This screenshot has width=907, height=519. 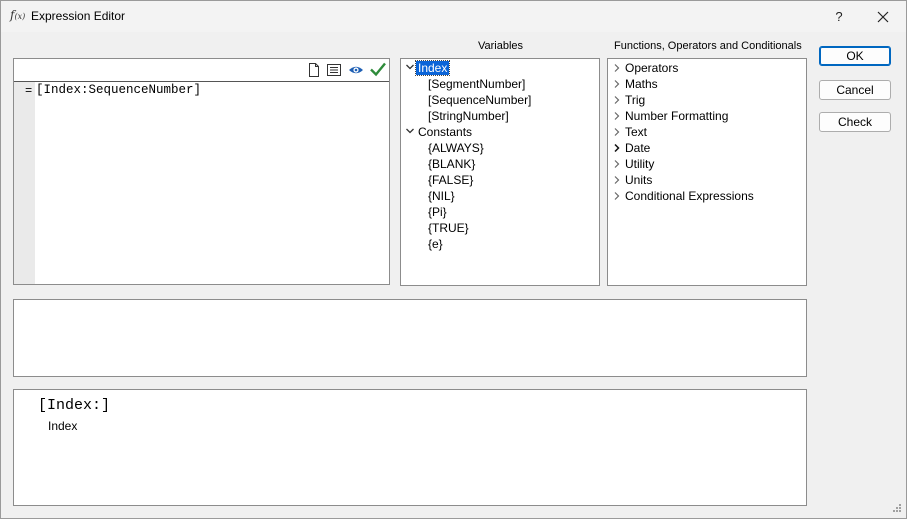 What do you see at coordinates (201, 70) in the screenshot?
I see `editor-toolbar` at bounding box center [201, 70].